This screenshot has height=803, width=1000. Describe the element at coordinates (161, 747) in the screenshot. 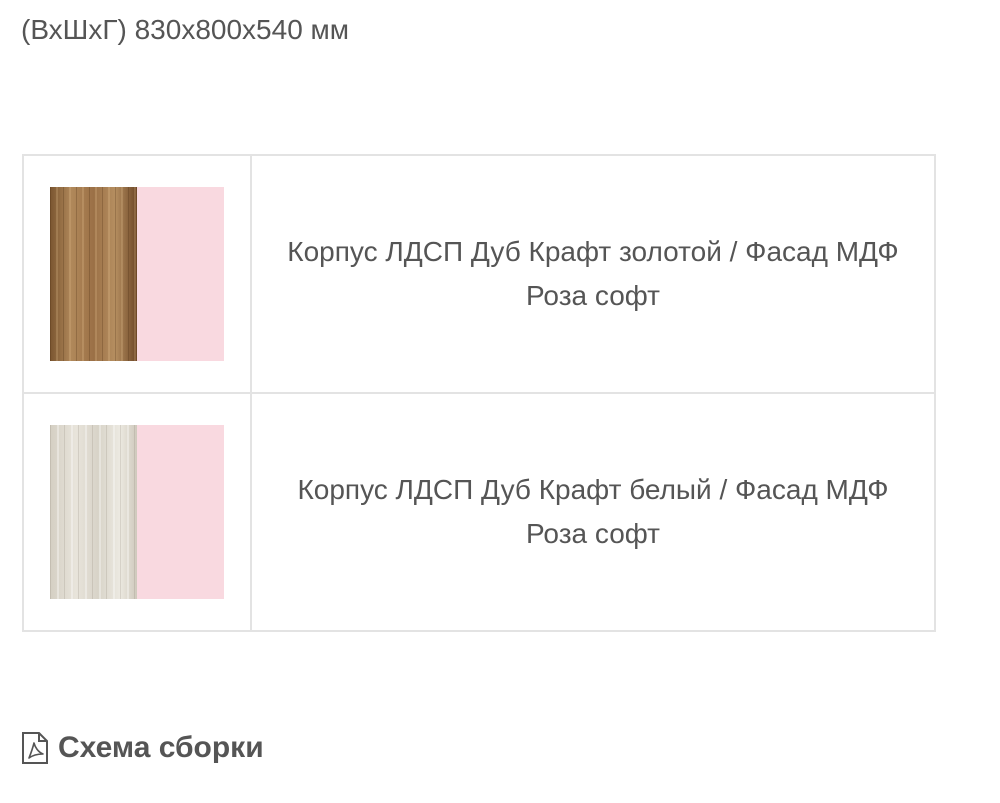

I see `assembly-scheme-label: Схема сборки` at that location.